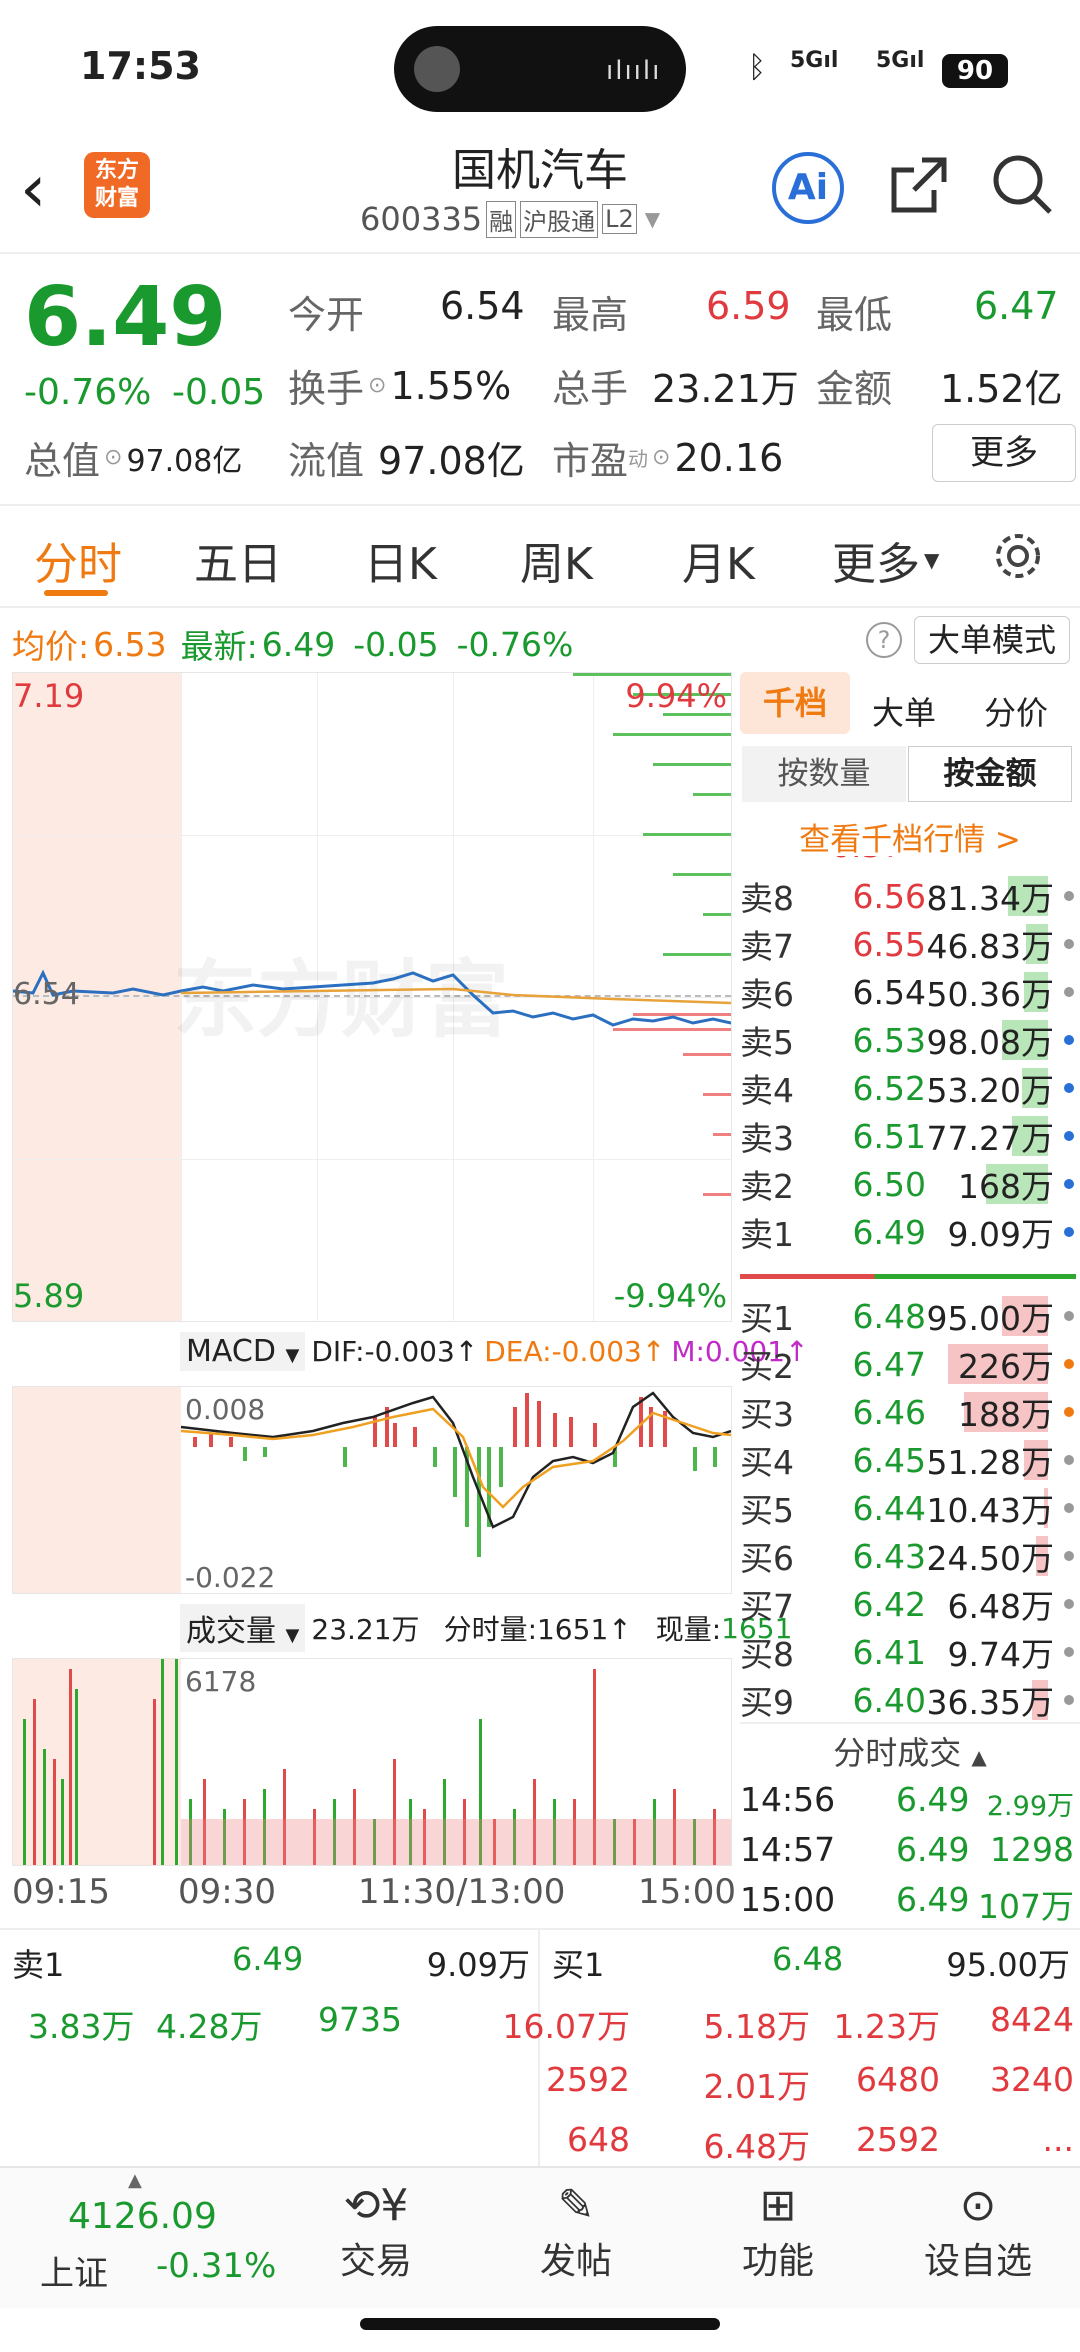 The image size is (1080, 2352). I want to click on share-icon, so click(919, 185).